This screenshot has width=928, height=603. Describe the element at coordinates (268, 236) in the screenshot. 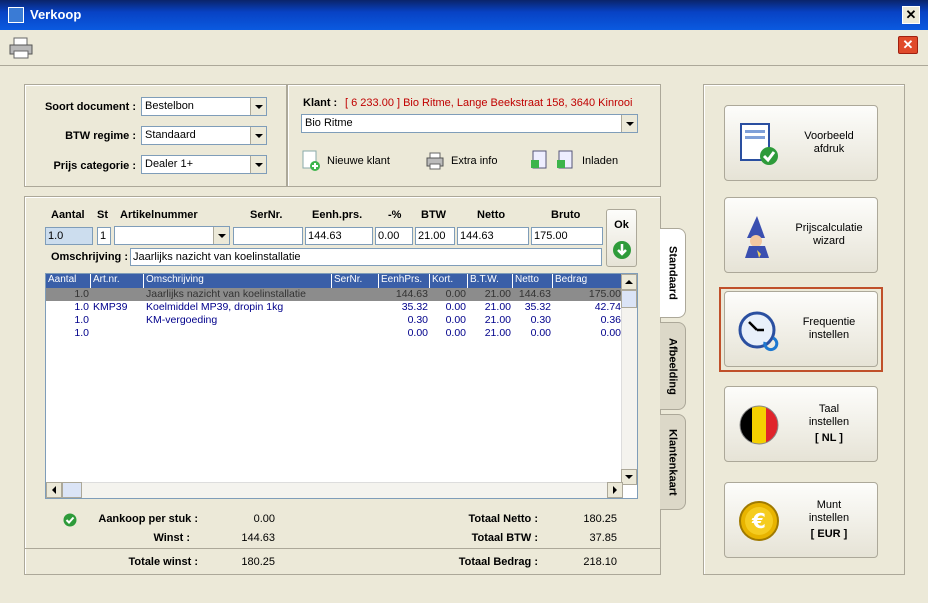

I see `sernr-input` at that location.